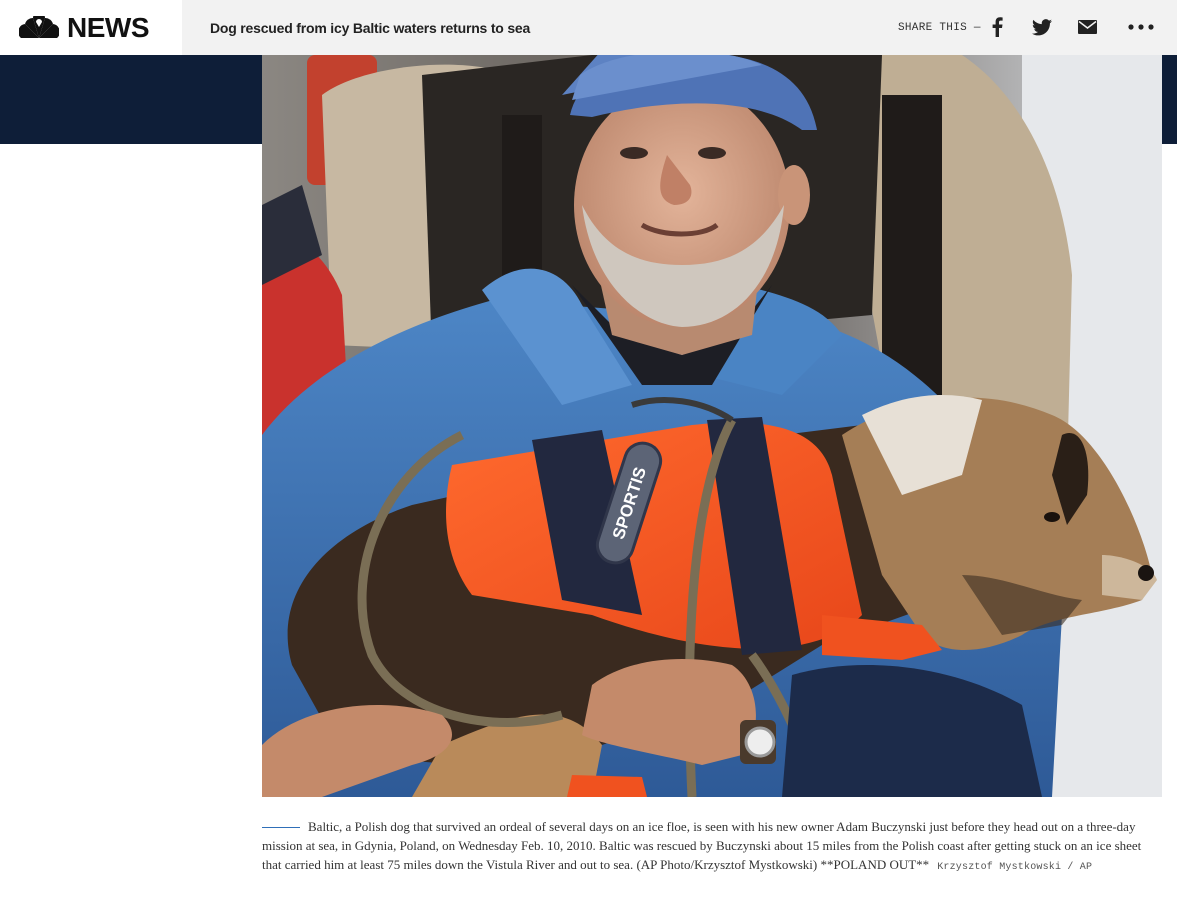 This screenshot has height=897, width=1177. I want to click on nbc-peacock-icon, so click(39, 26).